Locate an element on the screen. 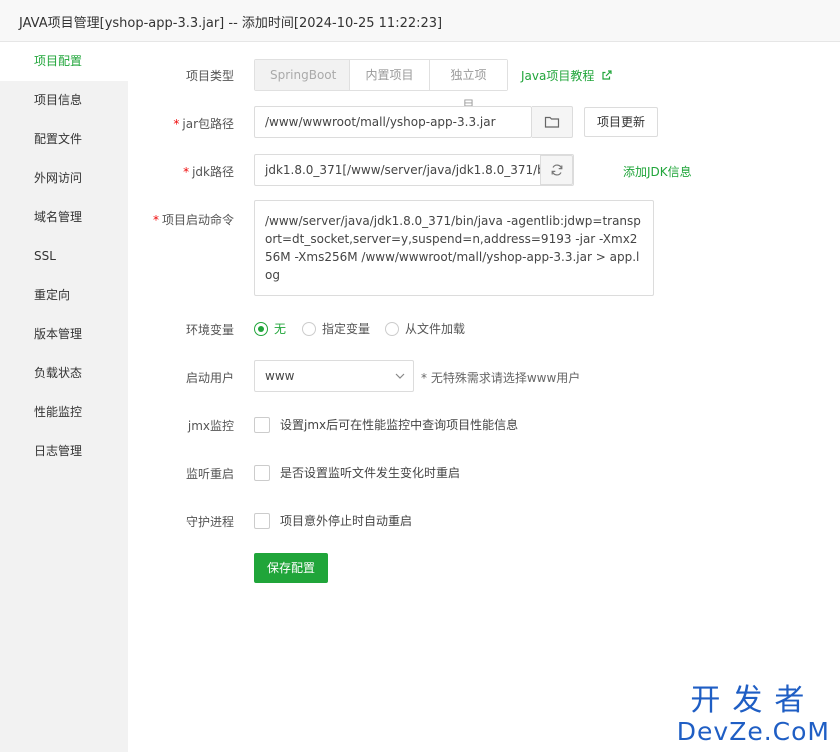 The width and height of the screenshot is (840, 752). env-radio-from-file: 从文件加载 is located at coordinates (425, 328).